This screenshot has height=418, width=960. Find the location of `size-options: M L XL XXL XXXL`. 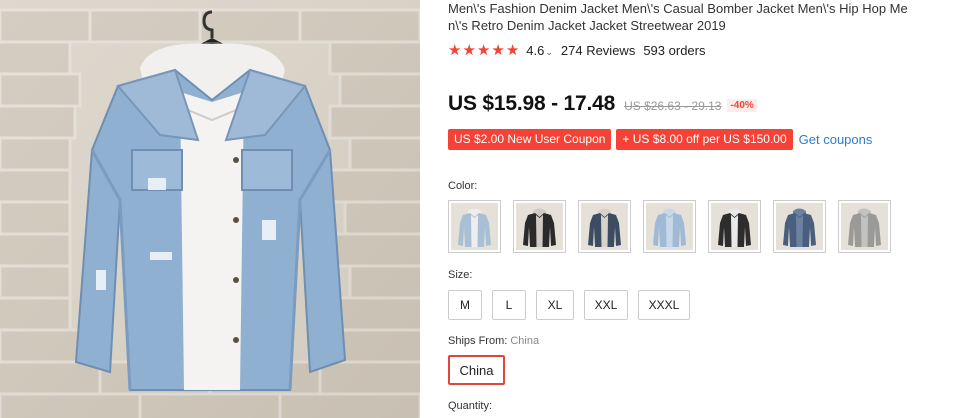

size-options: M L XL XXL XXXL is located at coordinates (569, 305).